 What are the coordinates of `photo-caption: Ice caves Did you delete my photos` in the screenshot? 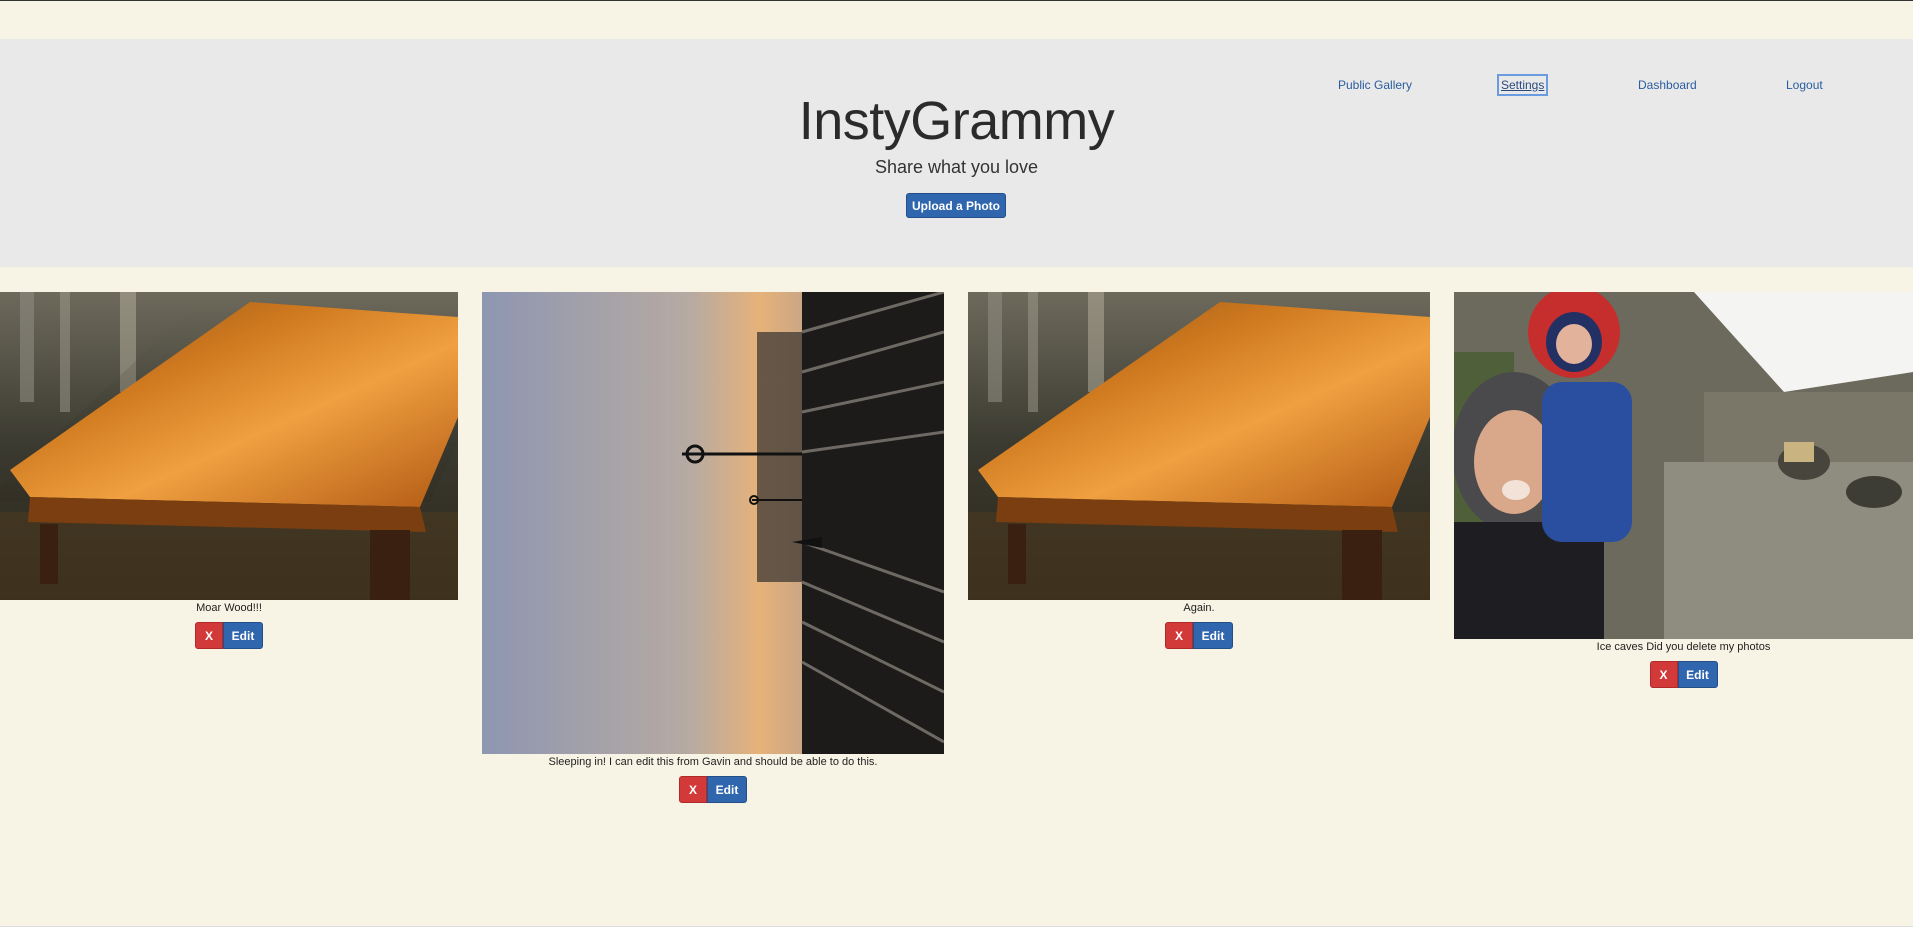 It's located at (1683, 647).